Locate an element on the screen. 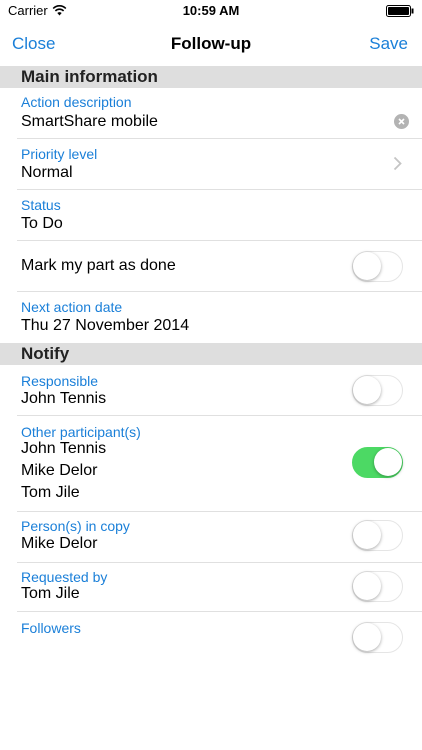 The height and width of the screenshot is (750, 422). navigation-bar: Close Follow-up Save is located at coordinates (211, 44).